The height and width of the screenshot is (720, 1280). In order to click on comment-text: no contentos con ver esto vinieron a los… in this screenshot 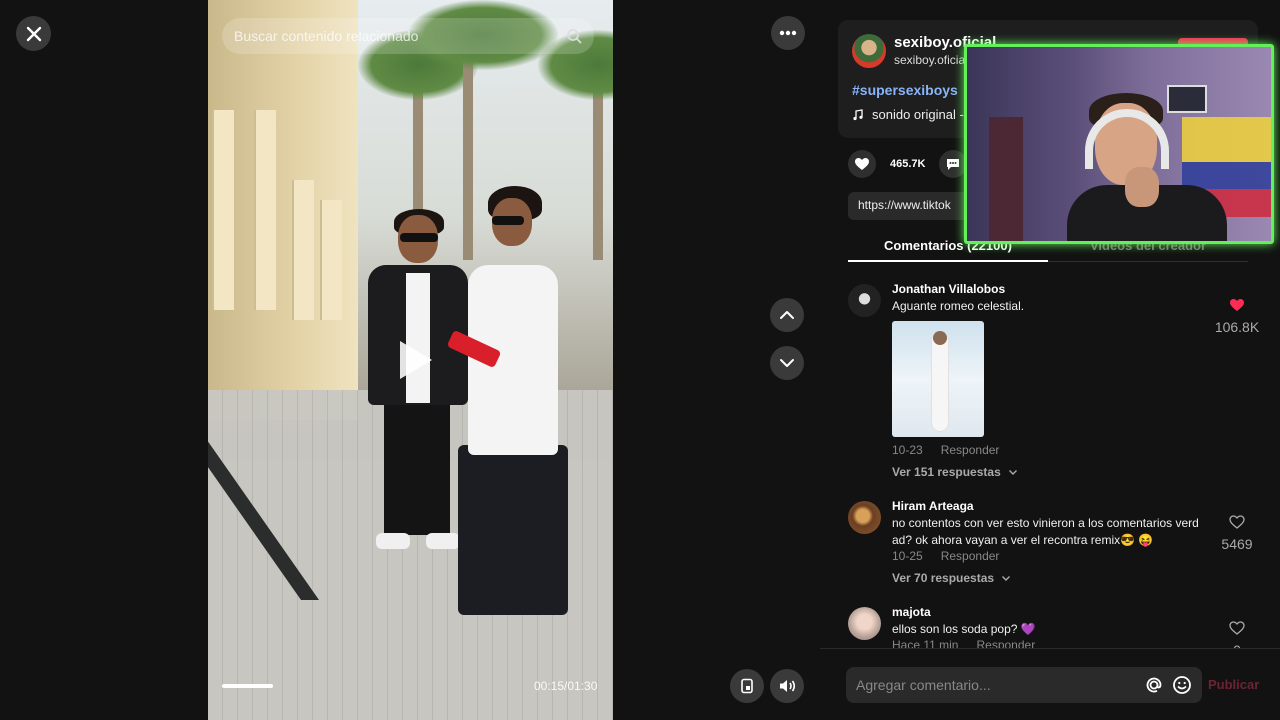, I will do `click(1045, 531)`.